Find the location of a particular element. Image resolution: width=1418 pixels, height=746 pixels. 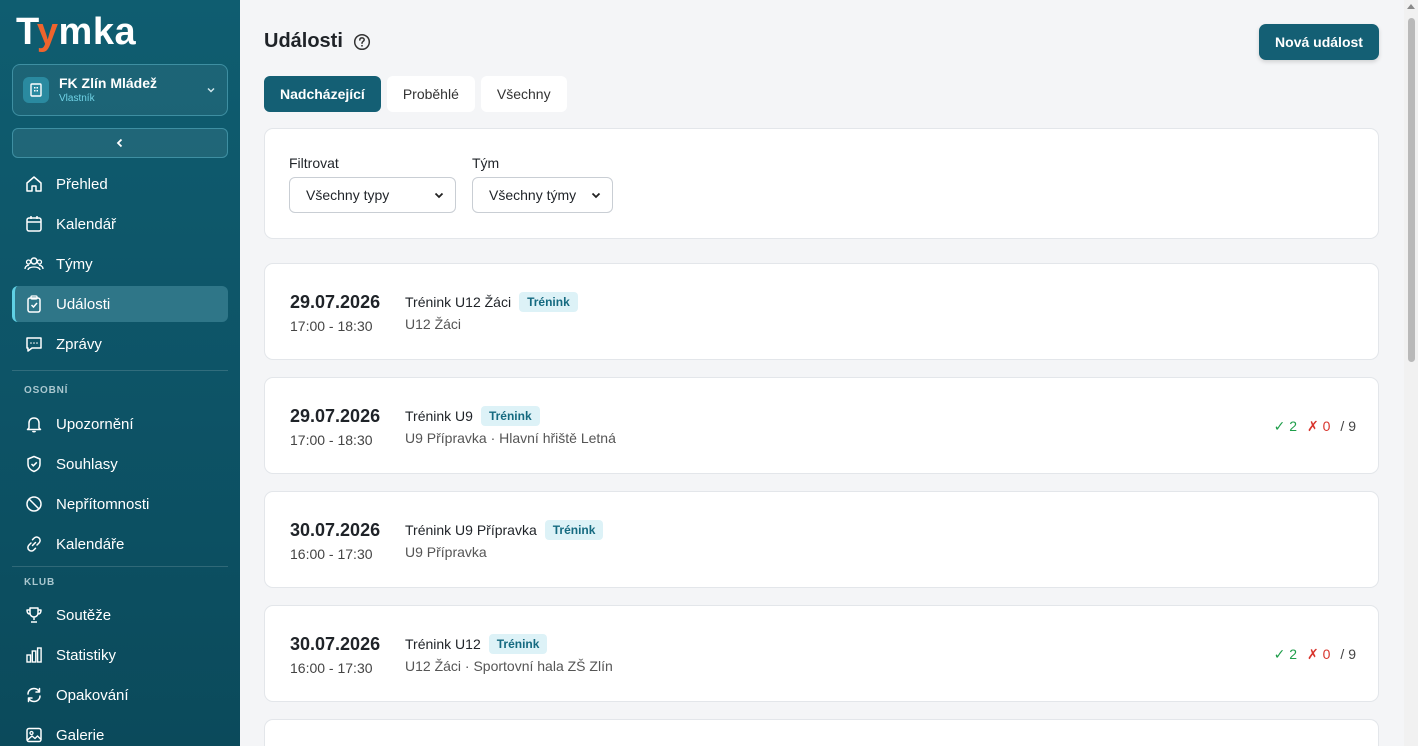

sidebar-item-kalendar: Kalendář is located at coordinates (120, 224).